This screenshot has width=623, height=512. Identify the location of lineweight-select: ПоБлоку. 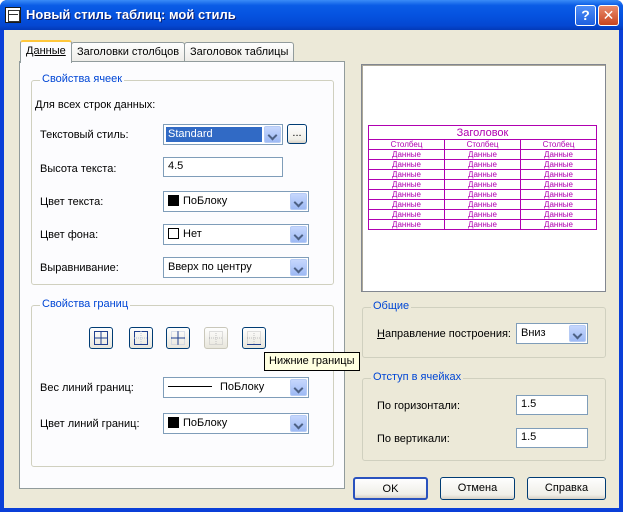
(236, 387).